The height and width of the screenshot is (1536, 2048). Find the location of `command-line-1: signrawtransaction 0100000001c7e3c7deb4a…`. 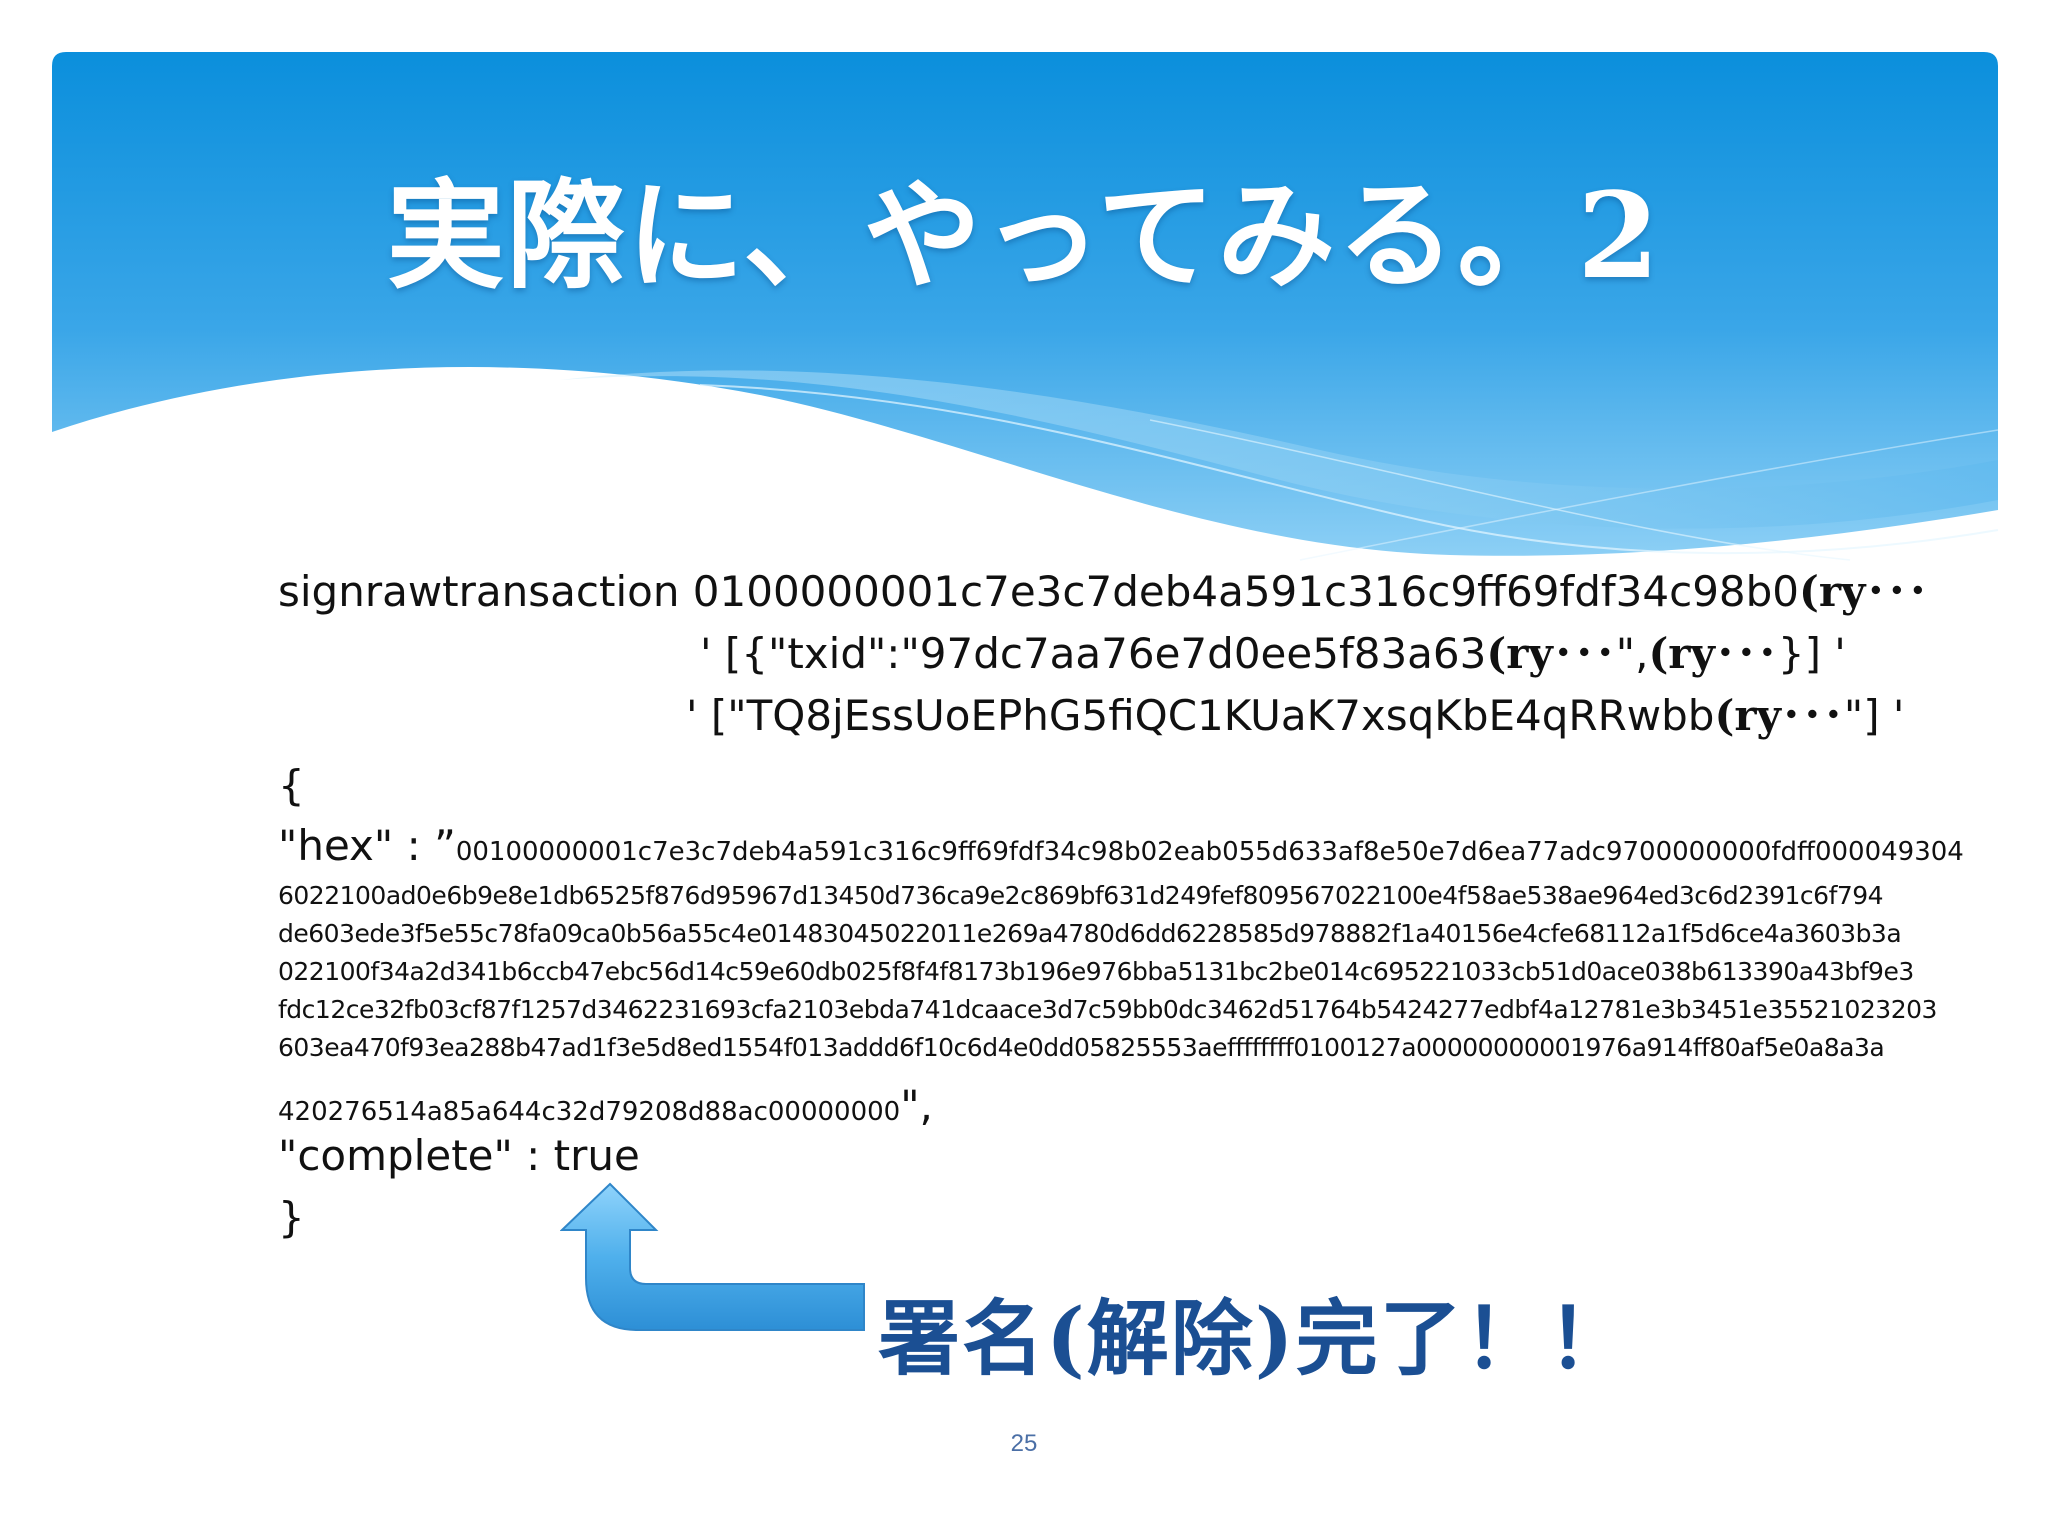

command-line-1: signrawtransaction 0100000001c7e3c7deb4a… is located at coordinates (1103, 592).